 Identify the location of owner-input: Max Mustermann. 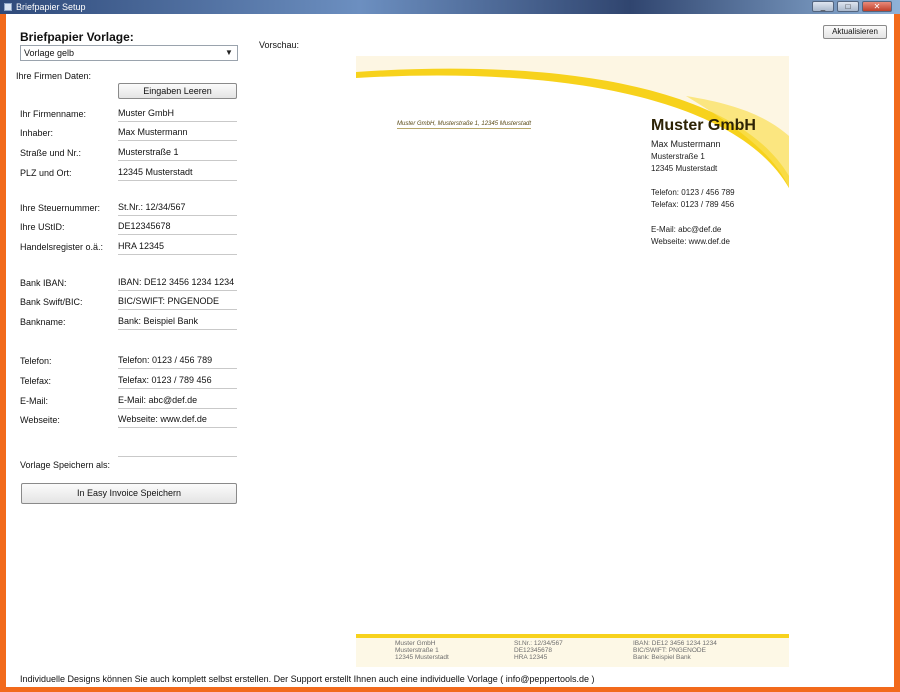
(177, 133).